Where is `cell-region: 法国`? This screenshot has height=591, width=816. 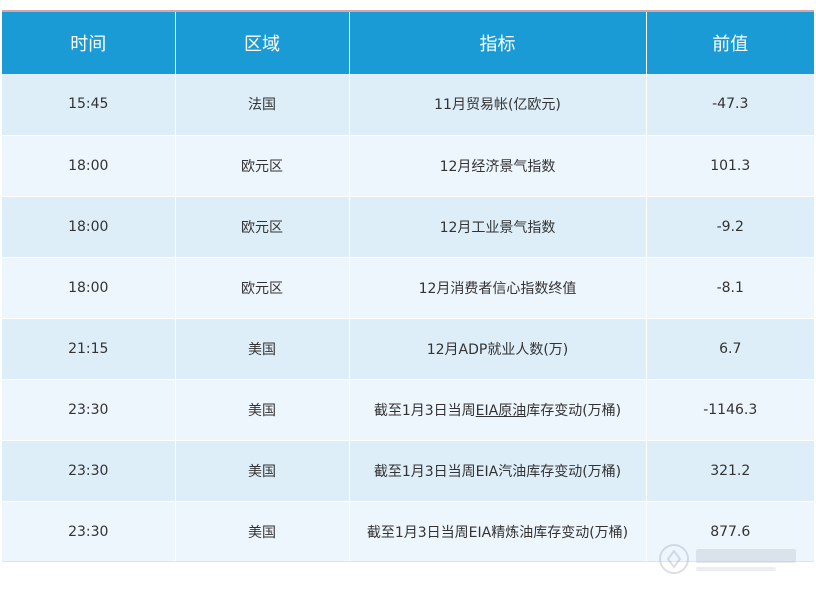 cell-region: 法国 is located at coordinates (262, 105).